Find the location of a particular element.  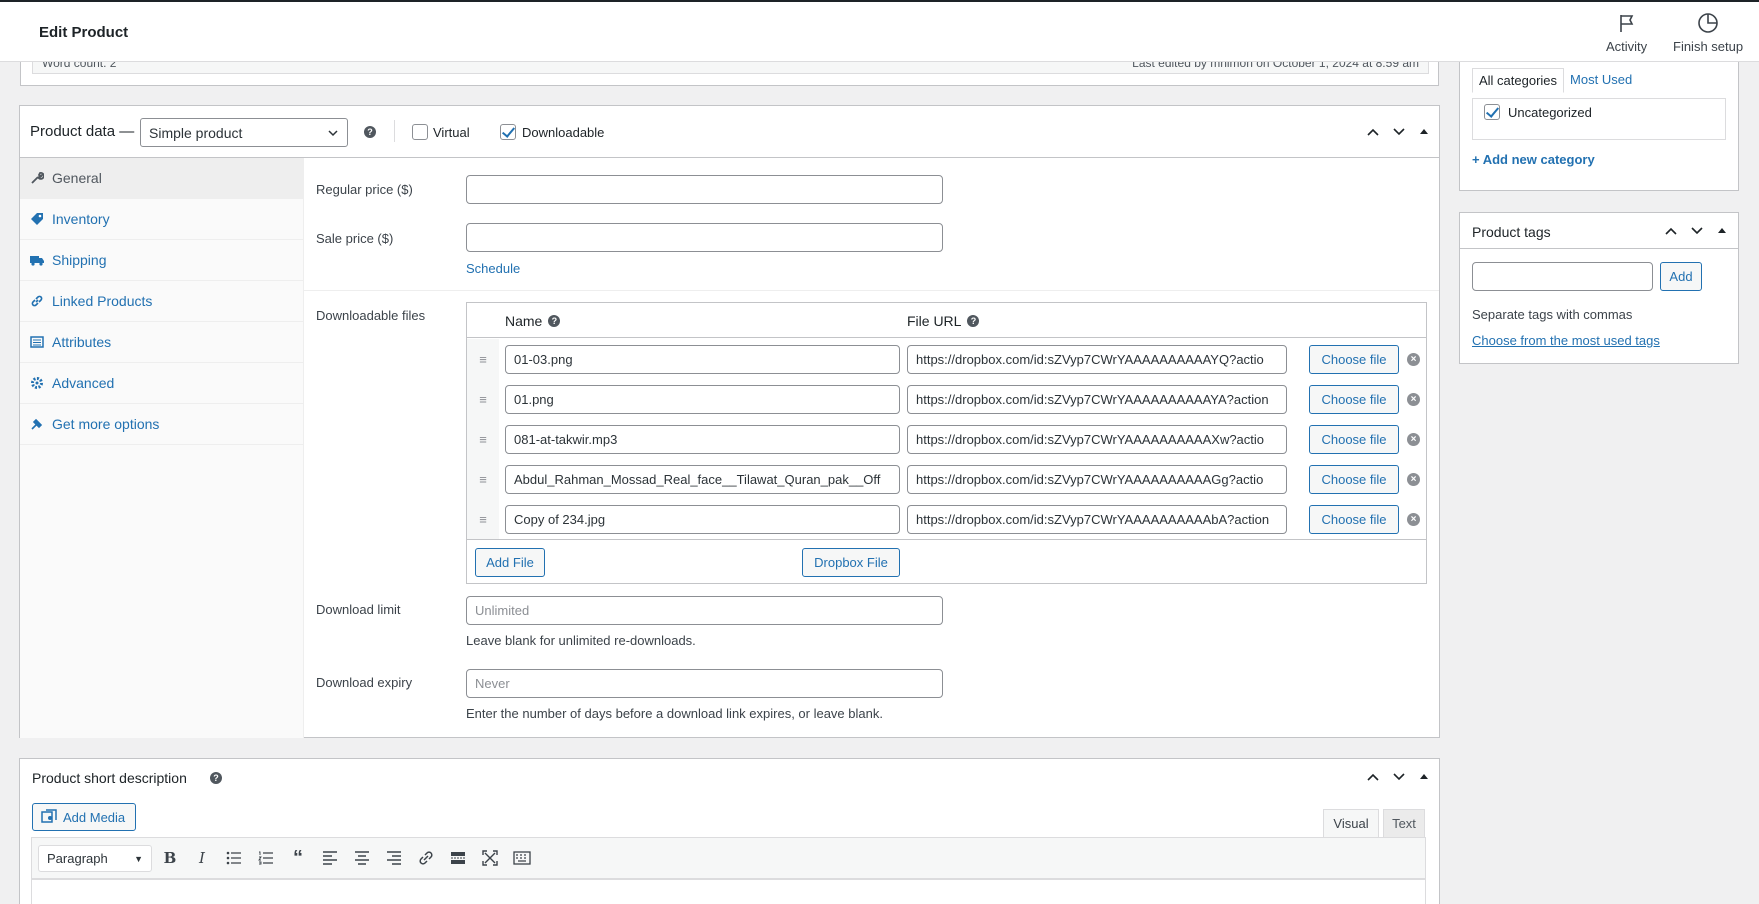

read-more-icon is located at coordinates (458, 858).